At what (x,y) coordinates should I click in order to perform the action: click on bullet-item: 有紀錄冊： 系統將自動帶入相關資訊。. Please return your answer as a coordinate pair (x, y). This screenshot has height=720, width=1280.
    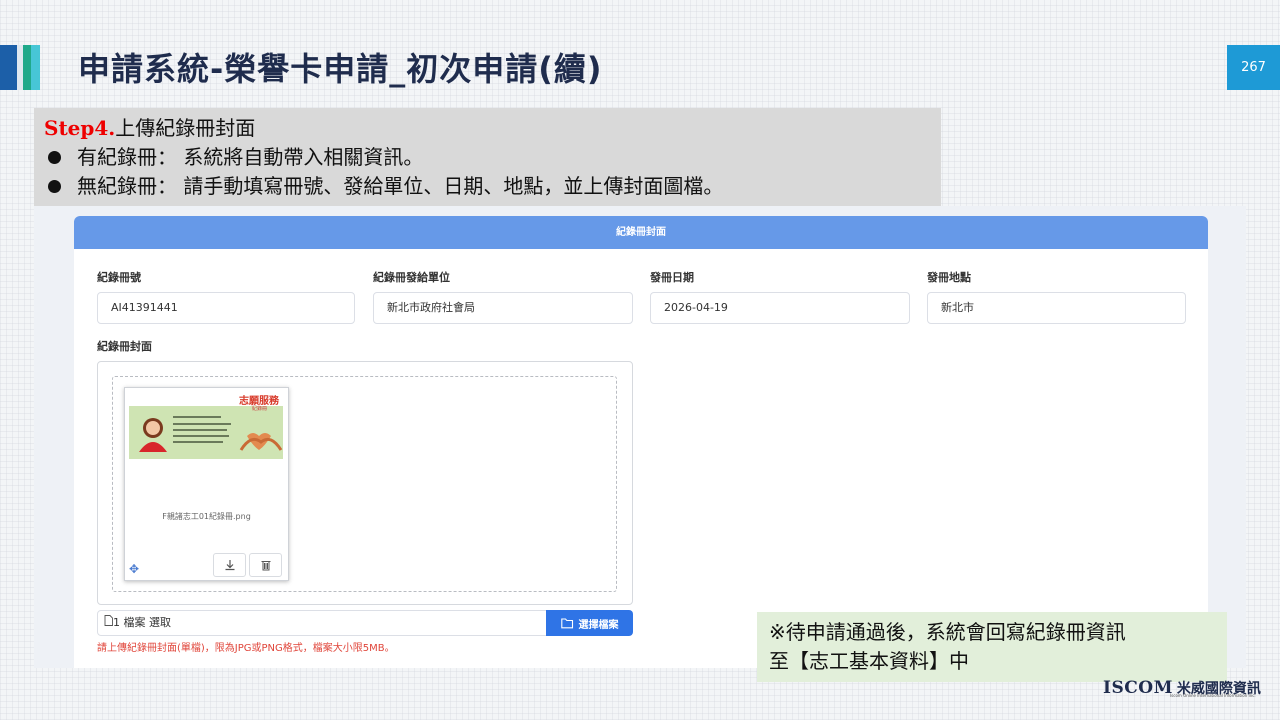
    Looking at the image, I should click on (492, 157).